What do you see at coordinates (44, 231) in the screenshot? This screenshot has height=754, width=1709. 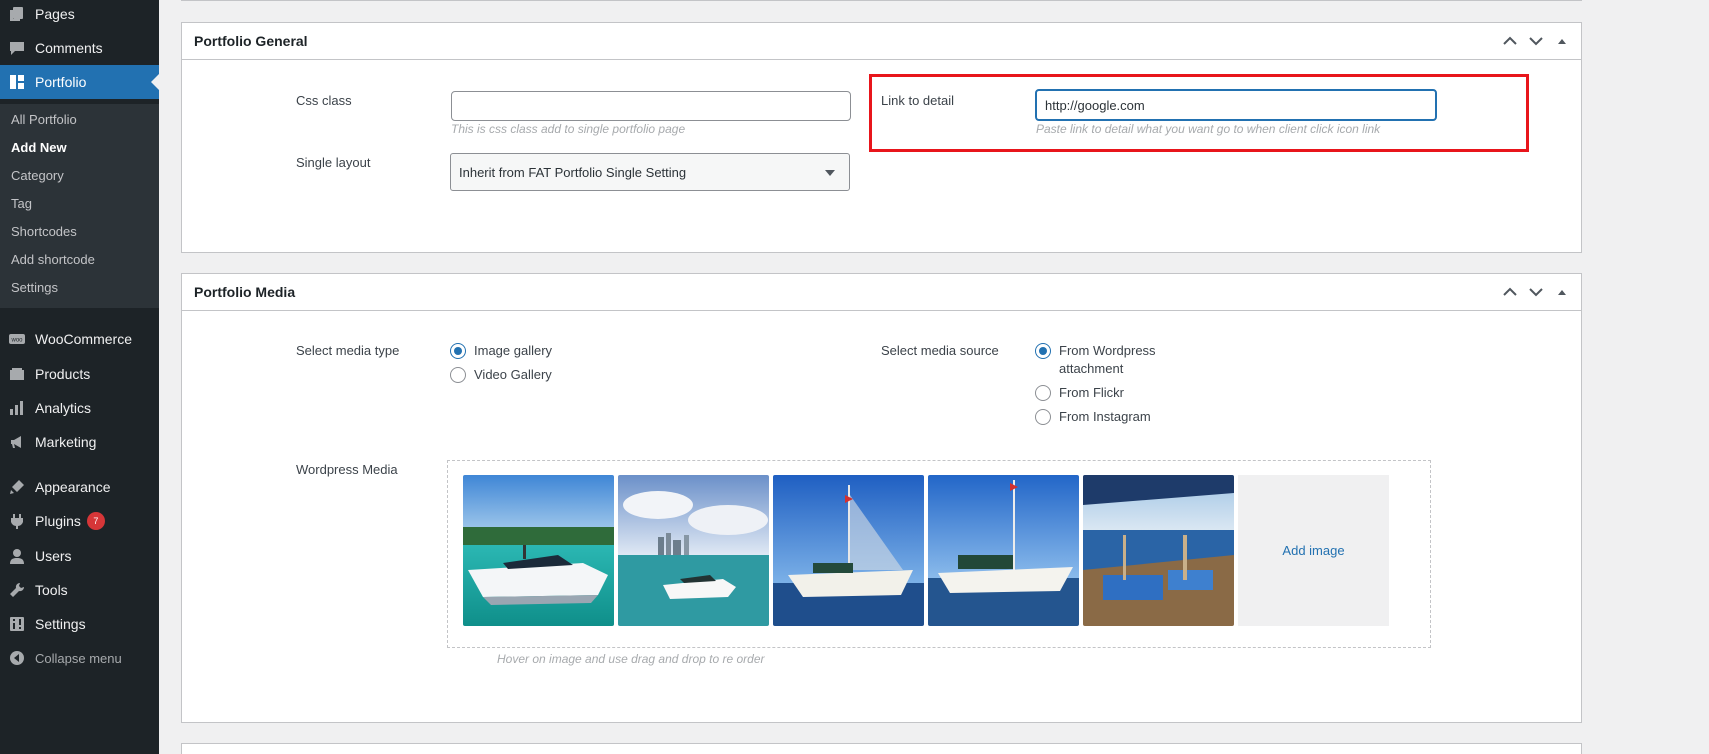 I see `submenu-shortcodes: Shortcodes` at bounding box center [44, 231].